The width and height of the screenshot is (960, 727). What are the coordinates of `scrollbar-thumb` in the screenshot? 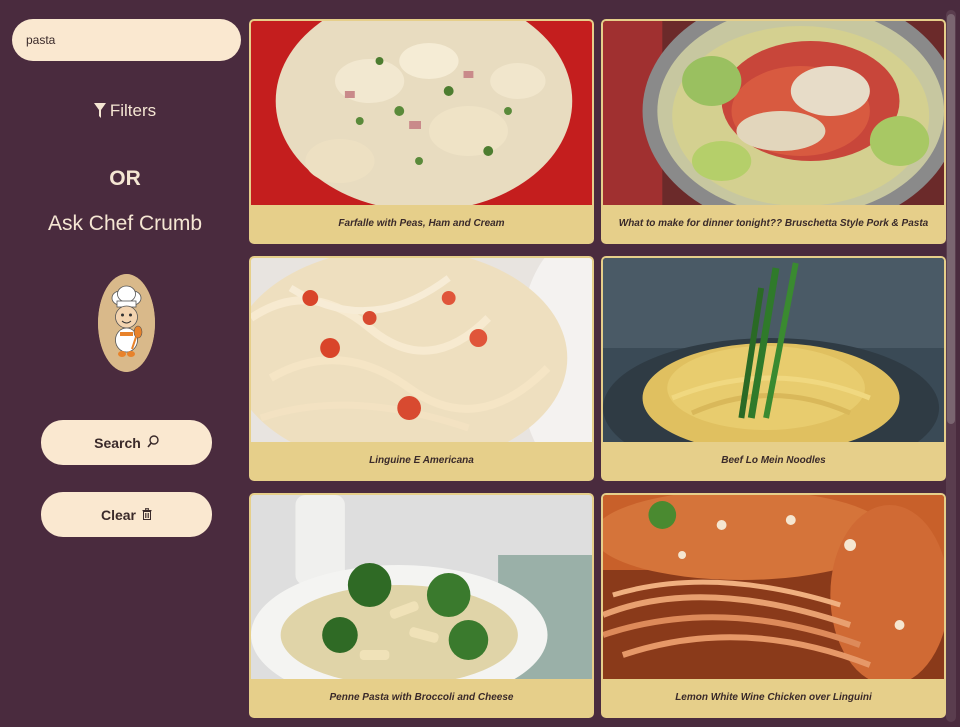 It's located at (951, 219).